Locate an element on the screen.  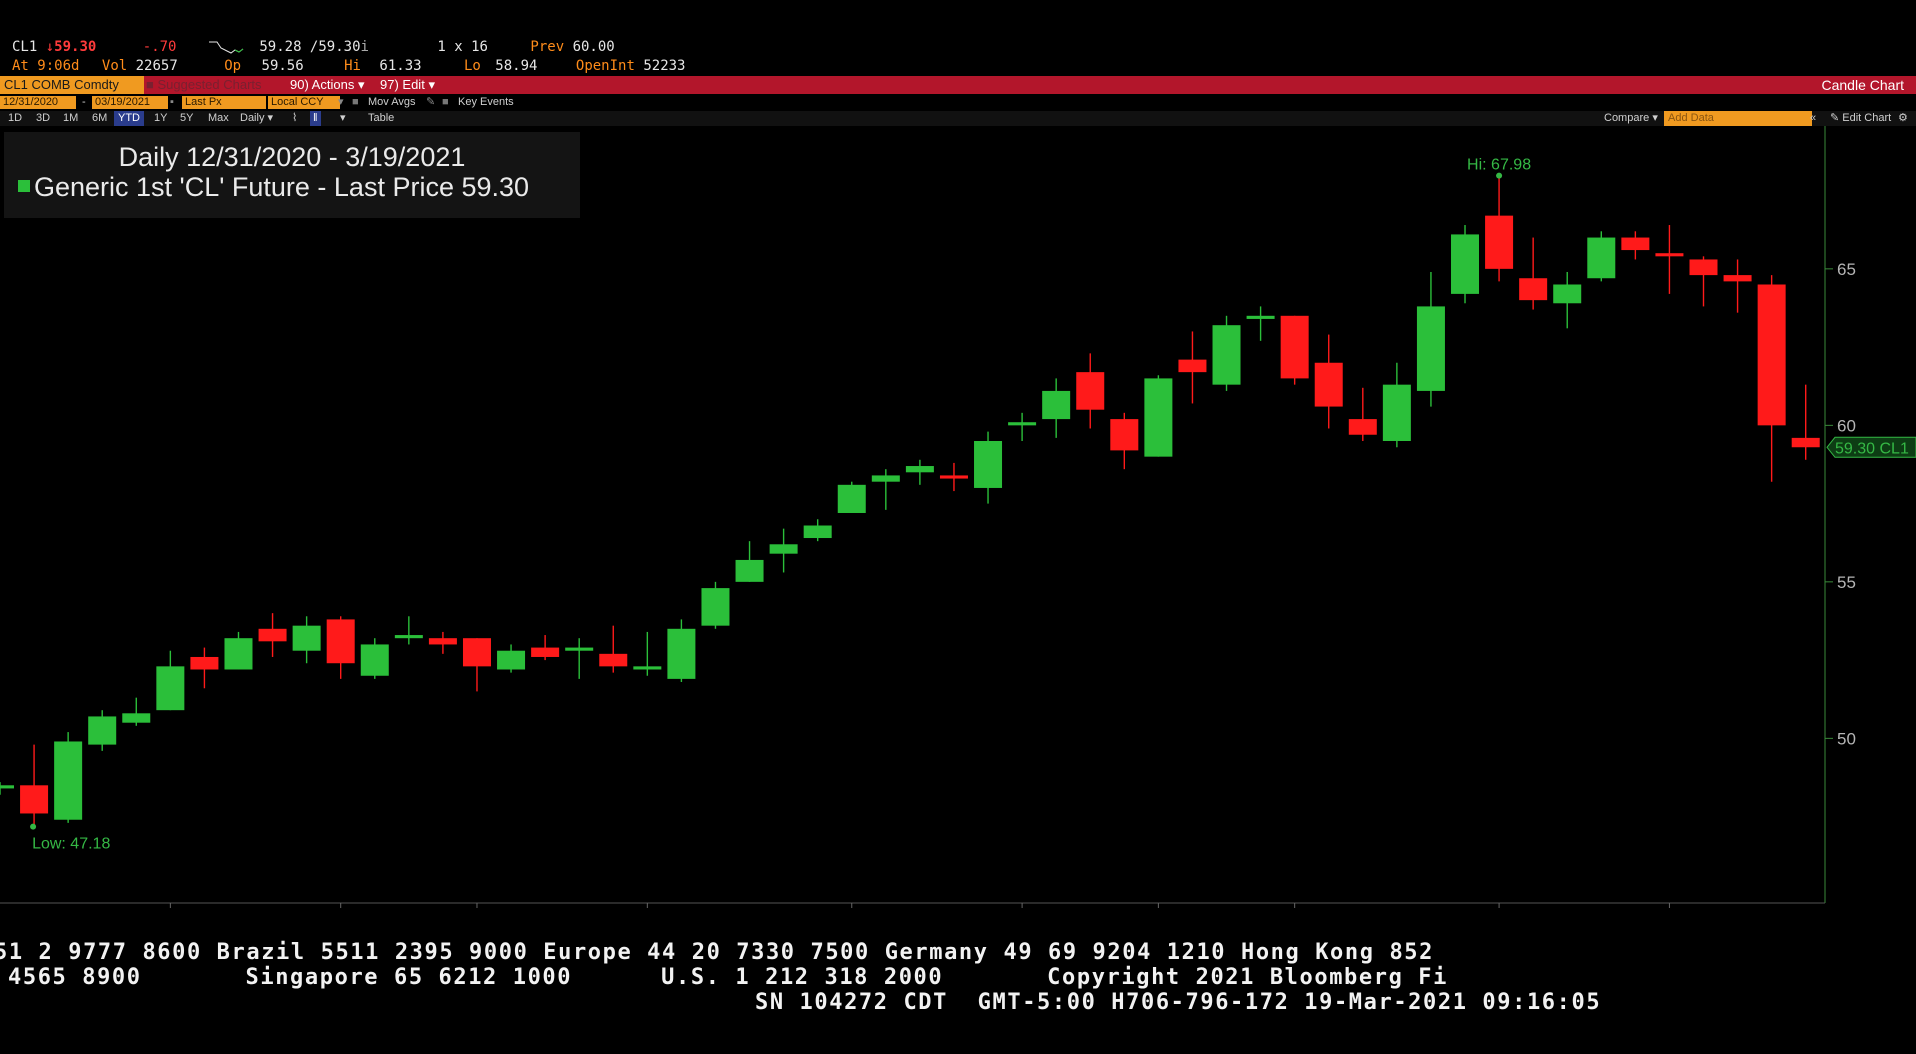
range-ytd: YTD is located at coordinates (129, 118).